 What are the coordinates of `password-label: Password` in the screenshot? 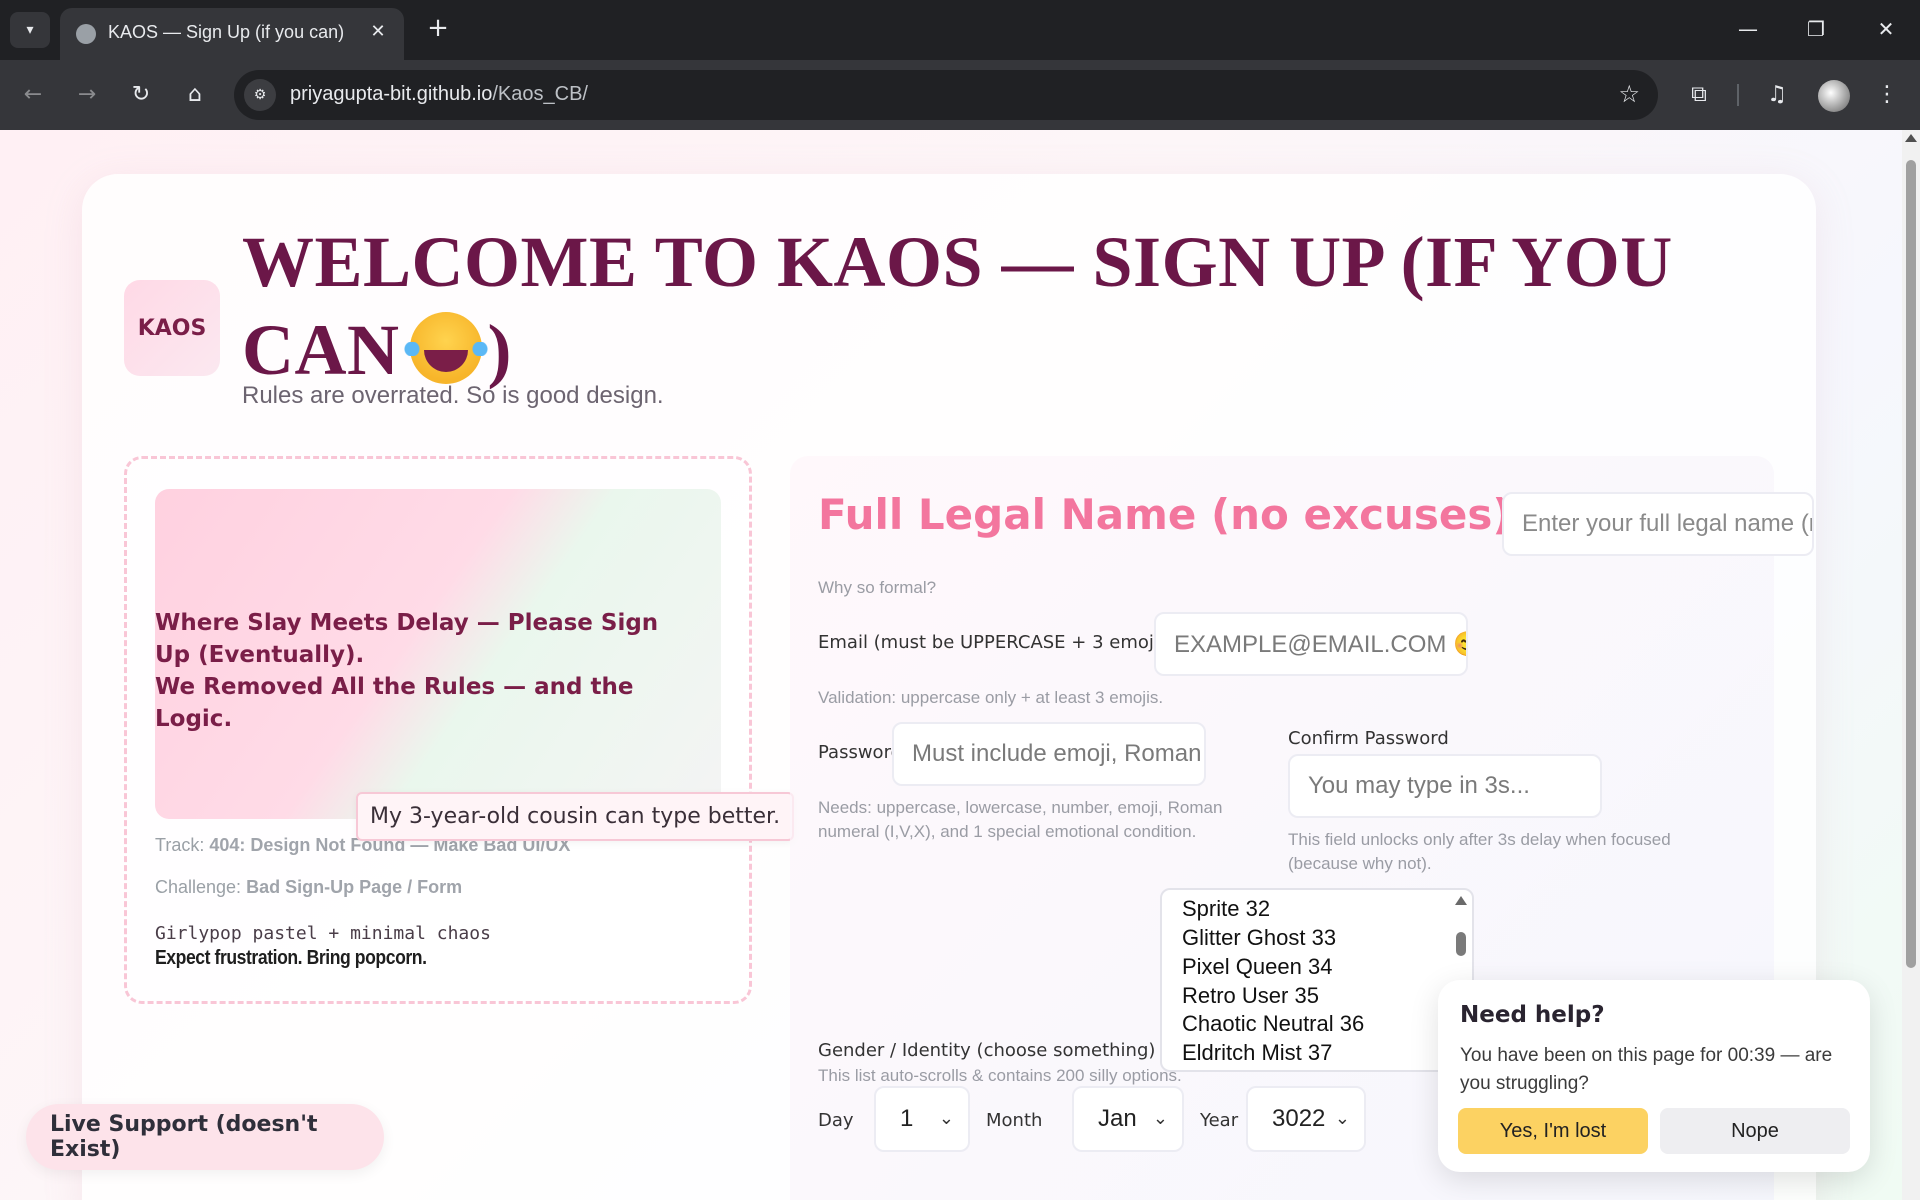 It's located at (860, 752).